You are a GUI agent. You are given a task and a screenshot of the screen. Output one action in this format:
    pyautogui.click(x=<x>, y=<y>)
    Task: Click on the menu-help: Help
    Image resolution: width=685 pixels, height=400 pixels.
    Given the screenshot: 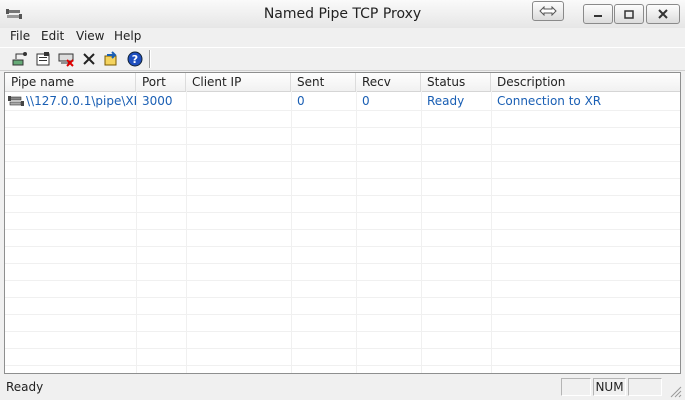 What is the action you would take?
    pyautogui.click(x=127, y=36)
    